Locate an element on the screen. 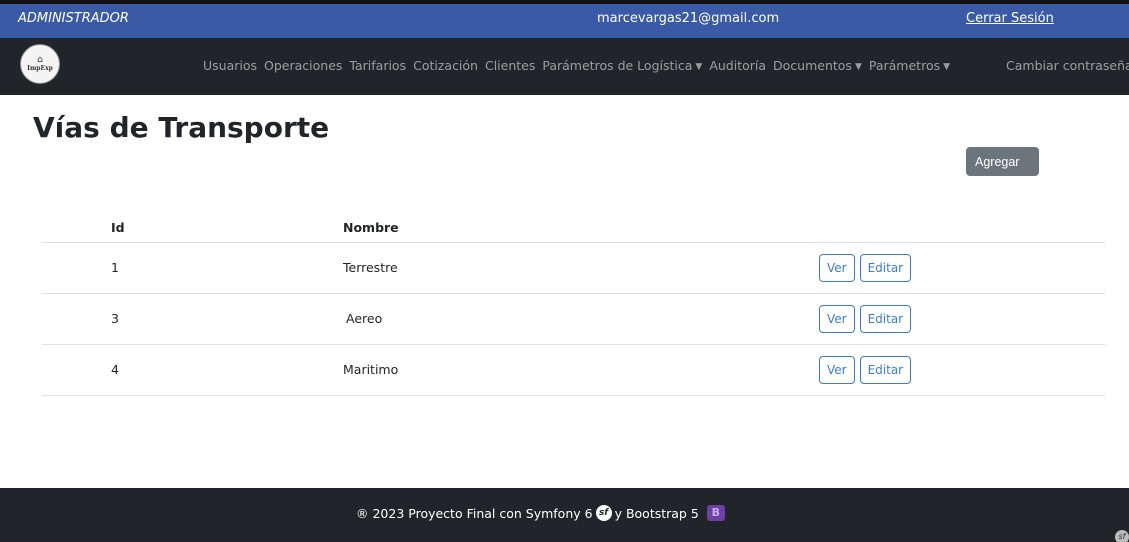 The image size is (1129, 542). brand-logo-text: ImpExp is located at coordinates (40, 68).